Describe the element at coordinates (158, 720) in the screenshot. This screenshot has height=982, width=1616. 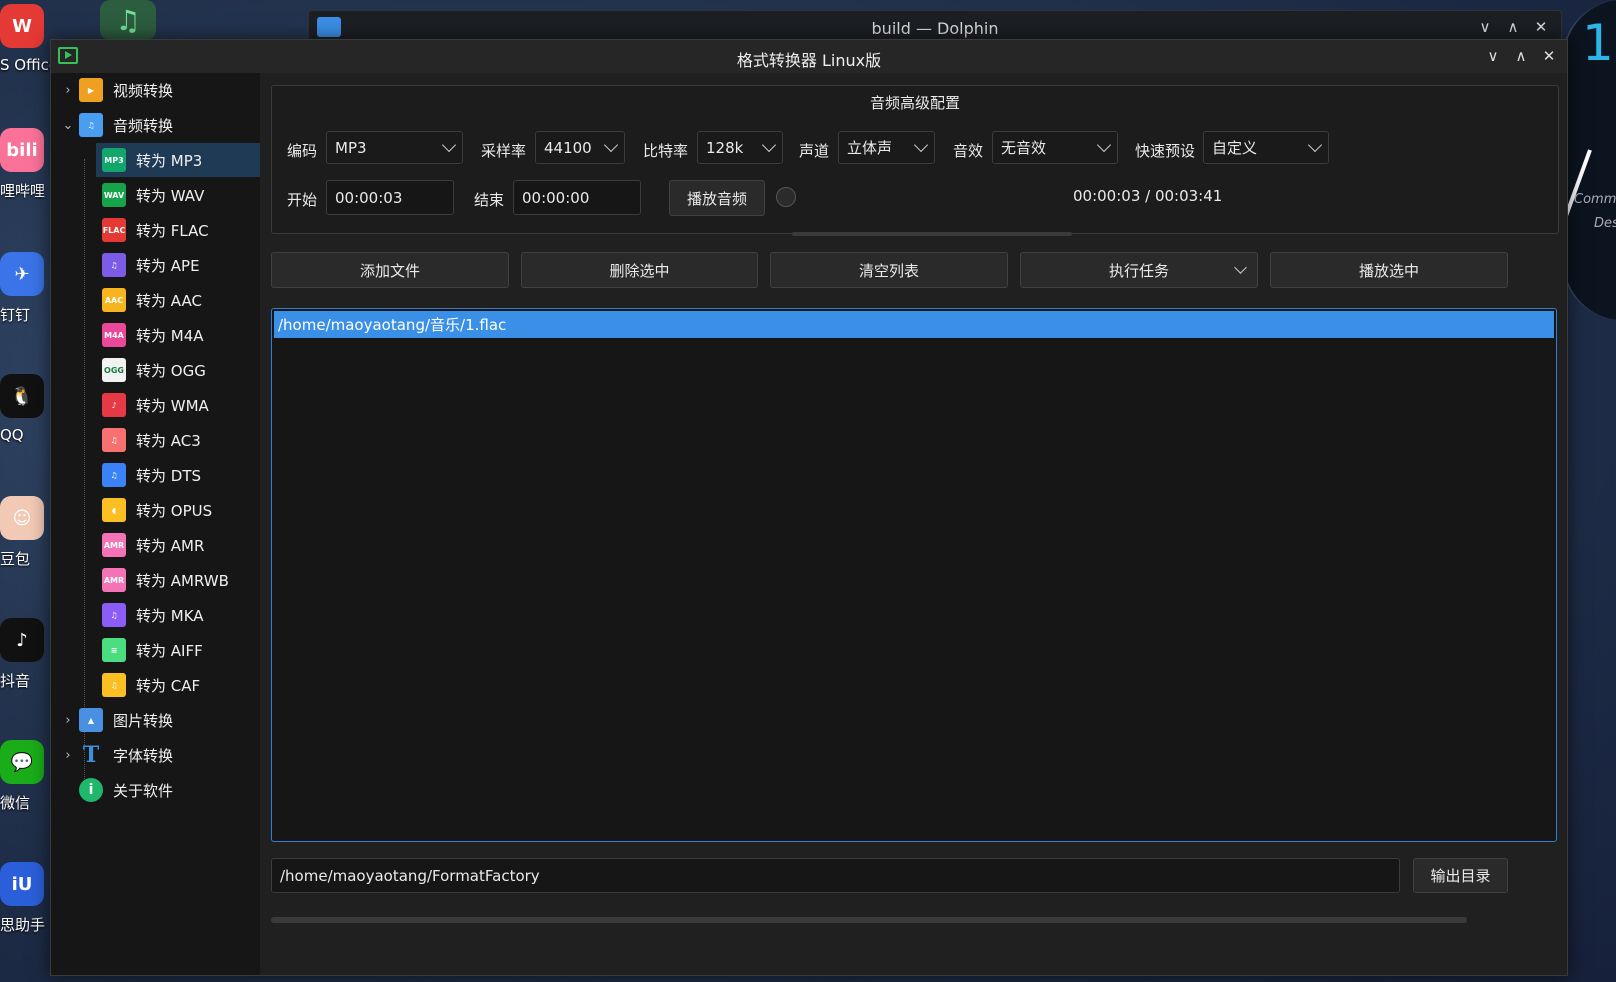
I see `tree-image-convert: › ▲ 图片转换` at that location.